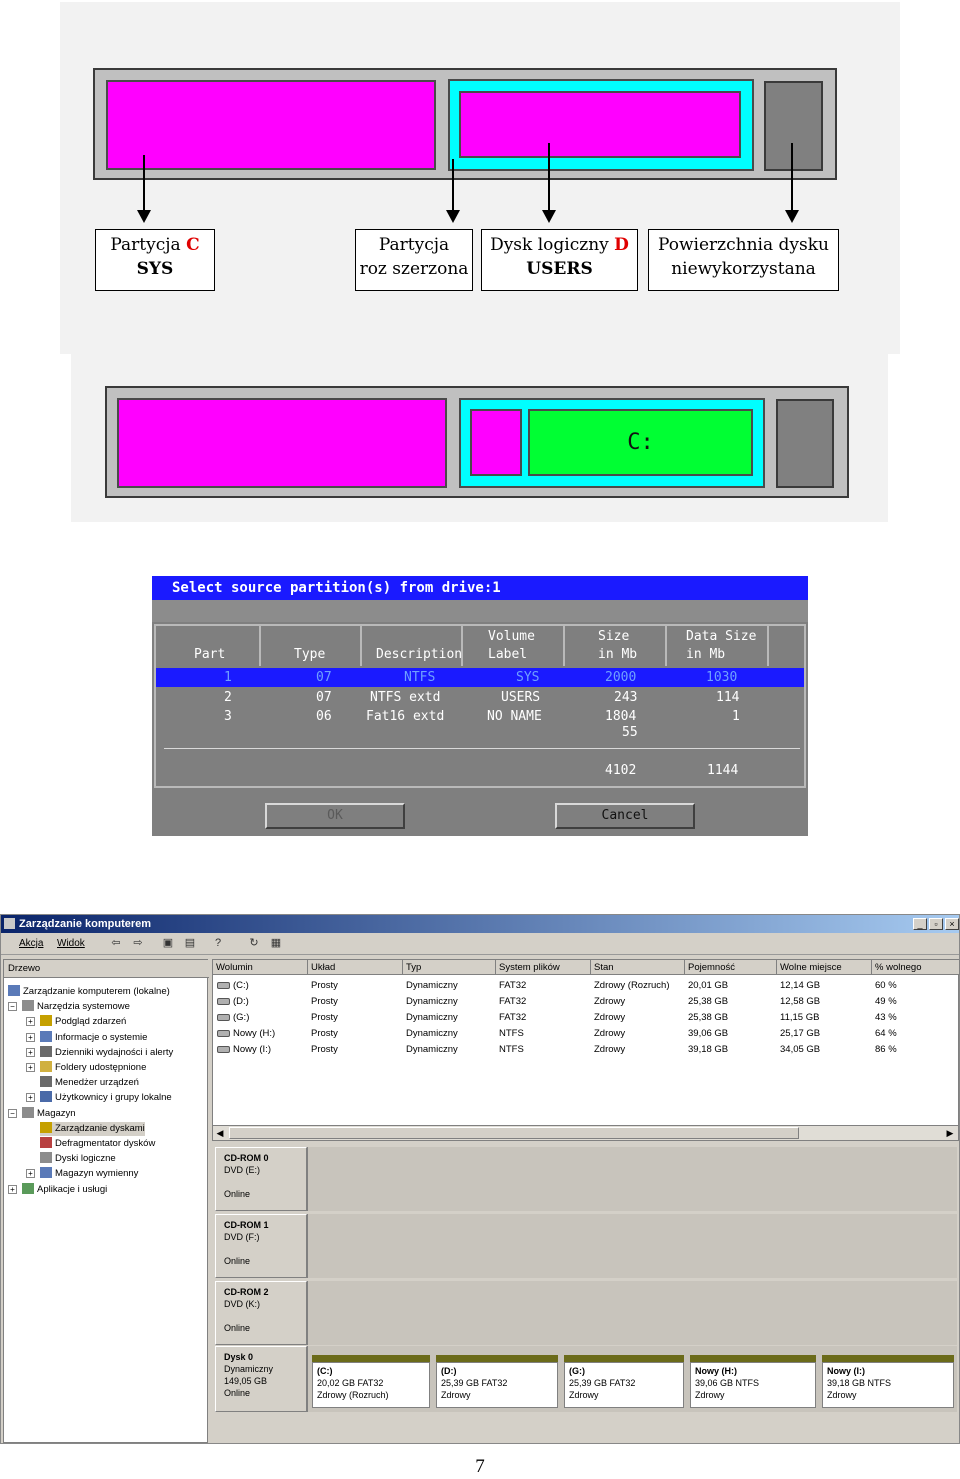 This screenshot has width=960, height=1479. Describe the element at coordinates (223, 1033) in the screenshot. I see `drive-icon` at that location.